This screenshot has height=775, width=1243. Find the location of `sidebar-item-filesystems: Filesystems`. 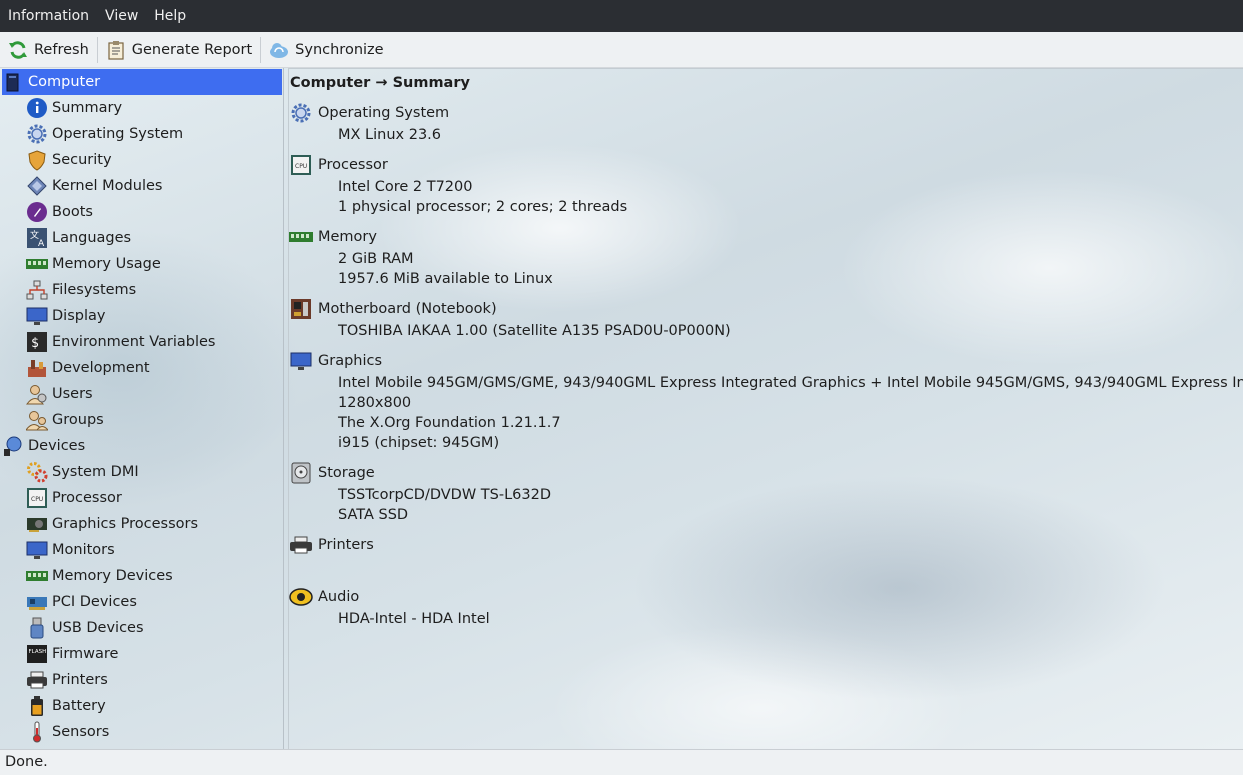

sidebar-item-filesystems: Filesystems is located at coordinates (81, 290).